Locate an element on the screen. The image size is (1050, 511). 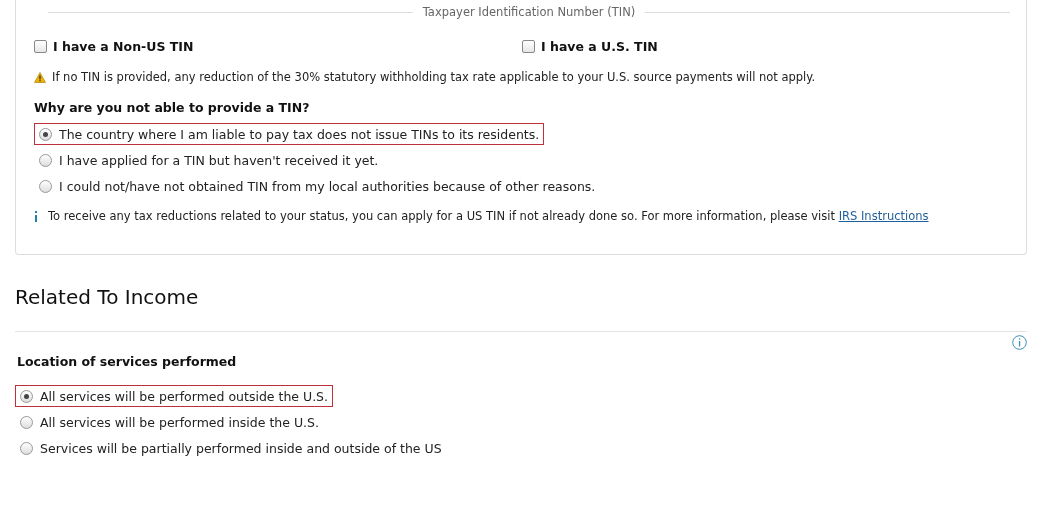
question-label: Why are you not able to provide a TIN? is located at coordinates (172, 107).